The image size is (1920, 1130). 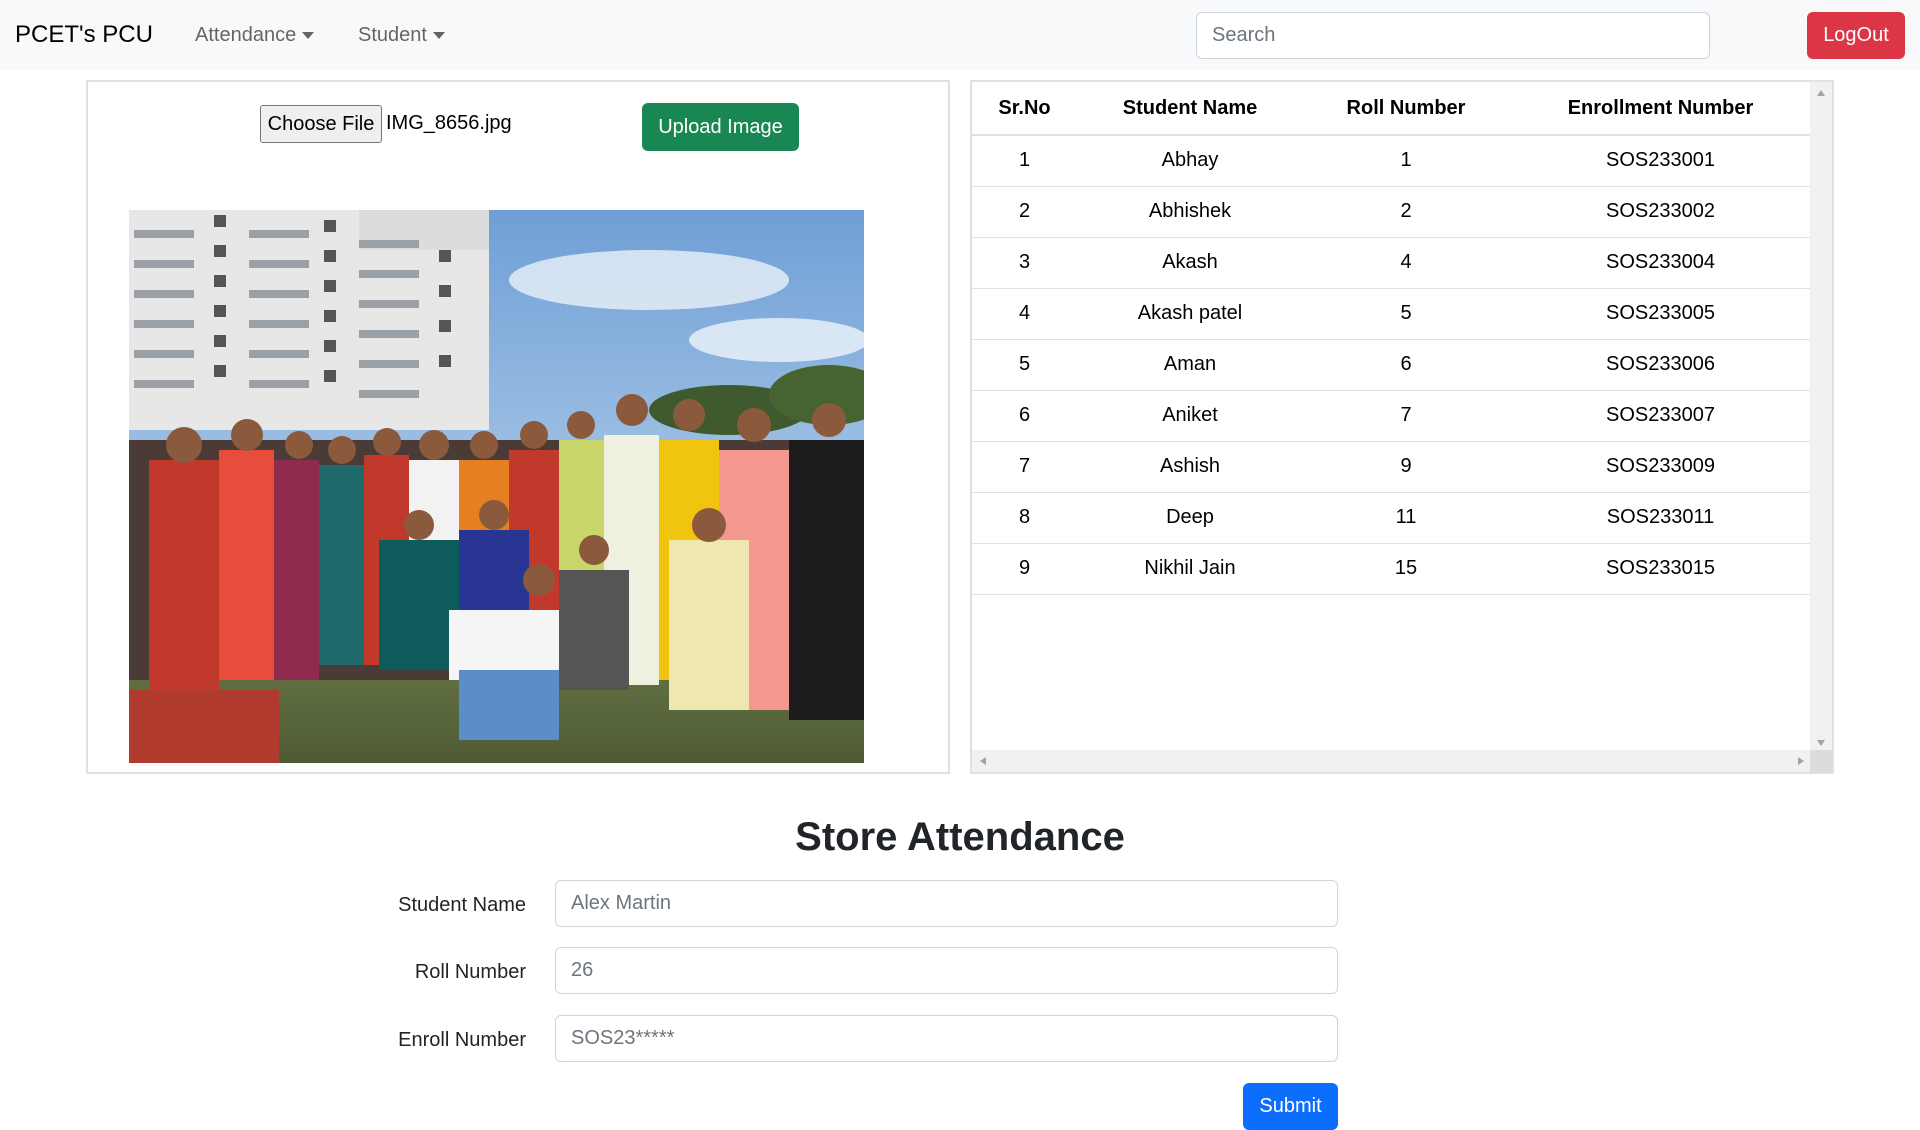 What do you see at coordinates (1660, 314) in the screenshot?
I see `cell-enrollment-number: SOS233005` at bounding box center [1660, 314].